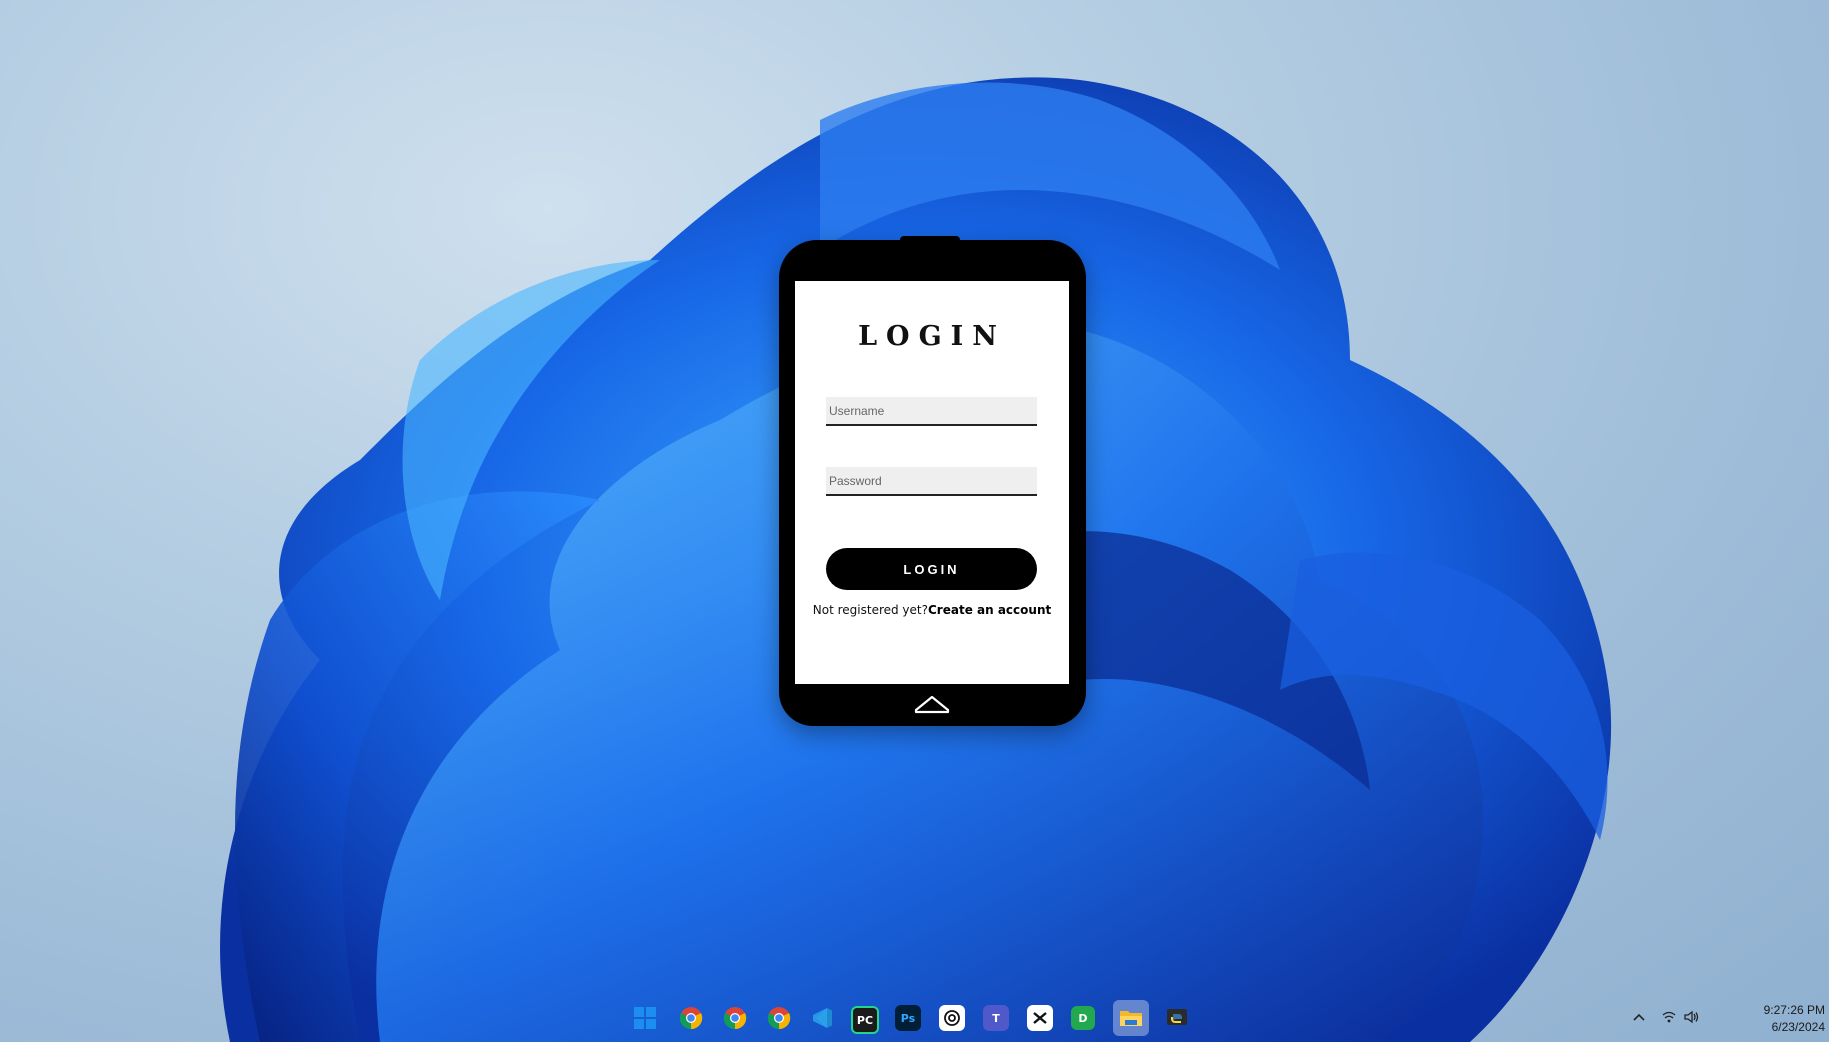  Describe the element at coordinates (1709, 1018) in the screenshot. I see `system-tray: 9:27:26 PM 6/23/2024` at that location.